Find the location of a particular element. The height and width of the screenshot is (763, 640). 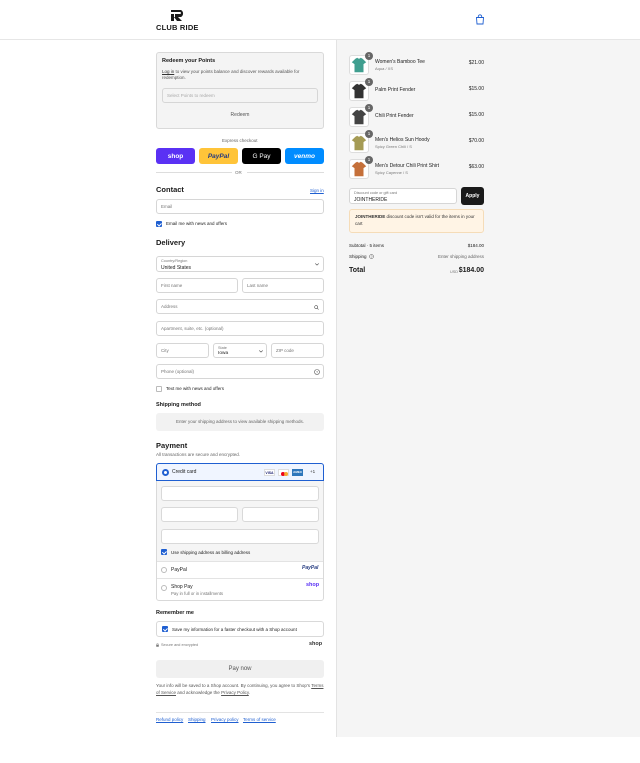

redeem-button-label: Redeem is located at coordinates (240, 115).